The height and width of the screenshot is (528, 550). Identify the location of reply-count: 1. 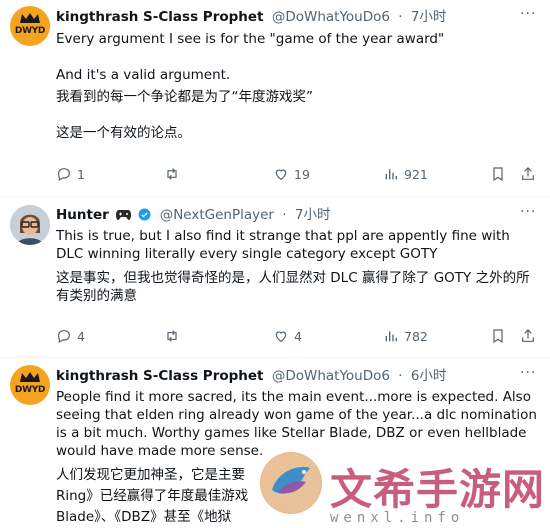
(81, 174).